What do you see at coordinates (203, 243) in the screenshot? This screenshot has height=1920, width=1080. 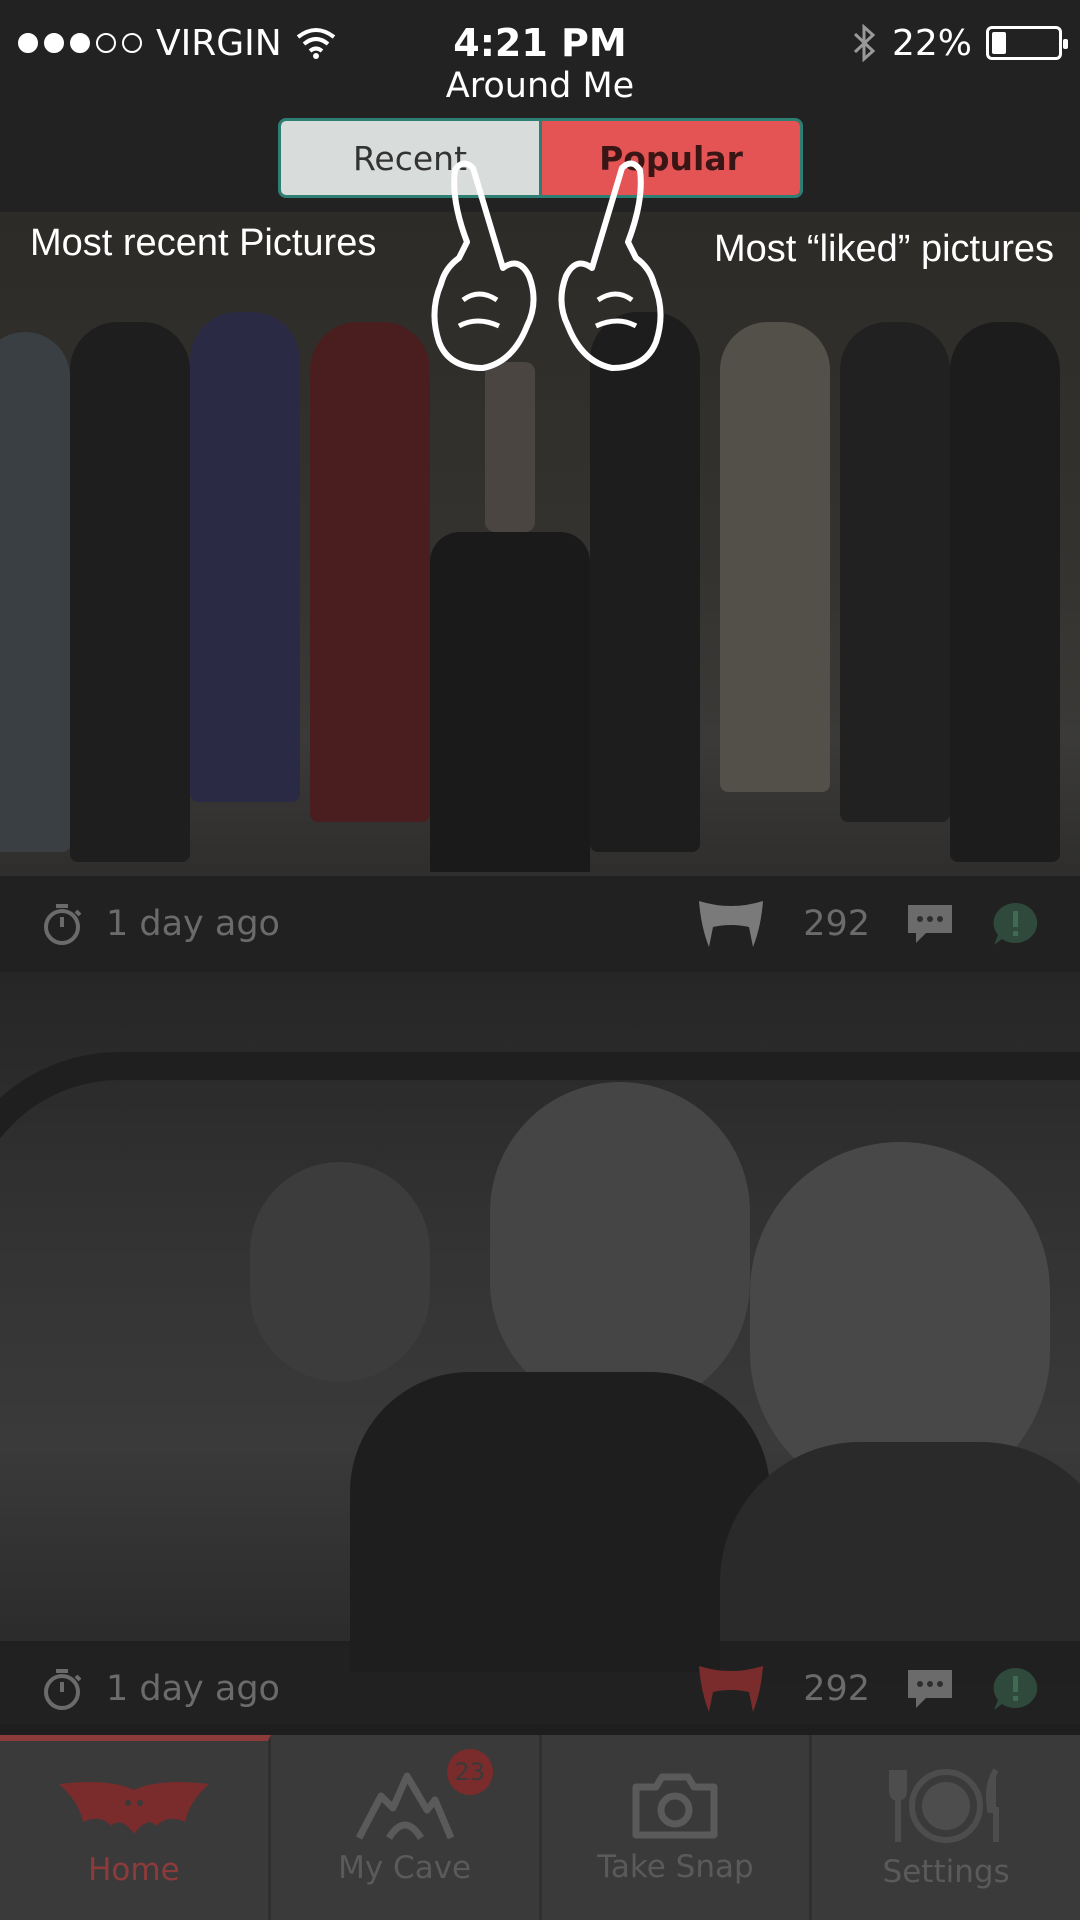 I see `recent-hint-text: Most recent Pictures` at bounding box center [203, 243].